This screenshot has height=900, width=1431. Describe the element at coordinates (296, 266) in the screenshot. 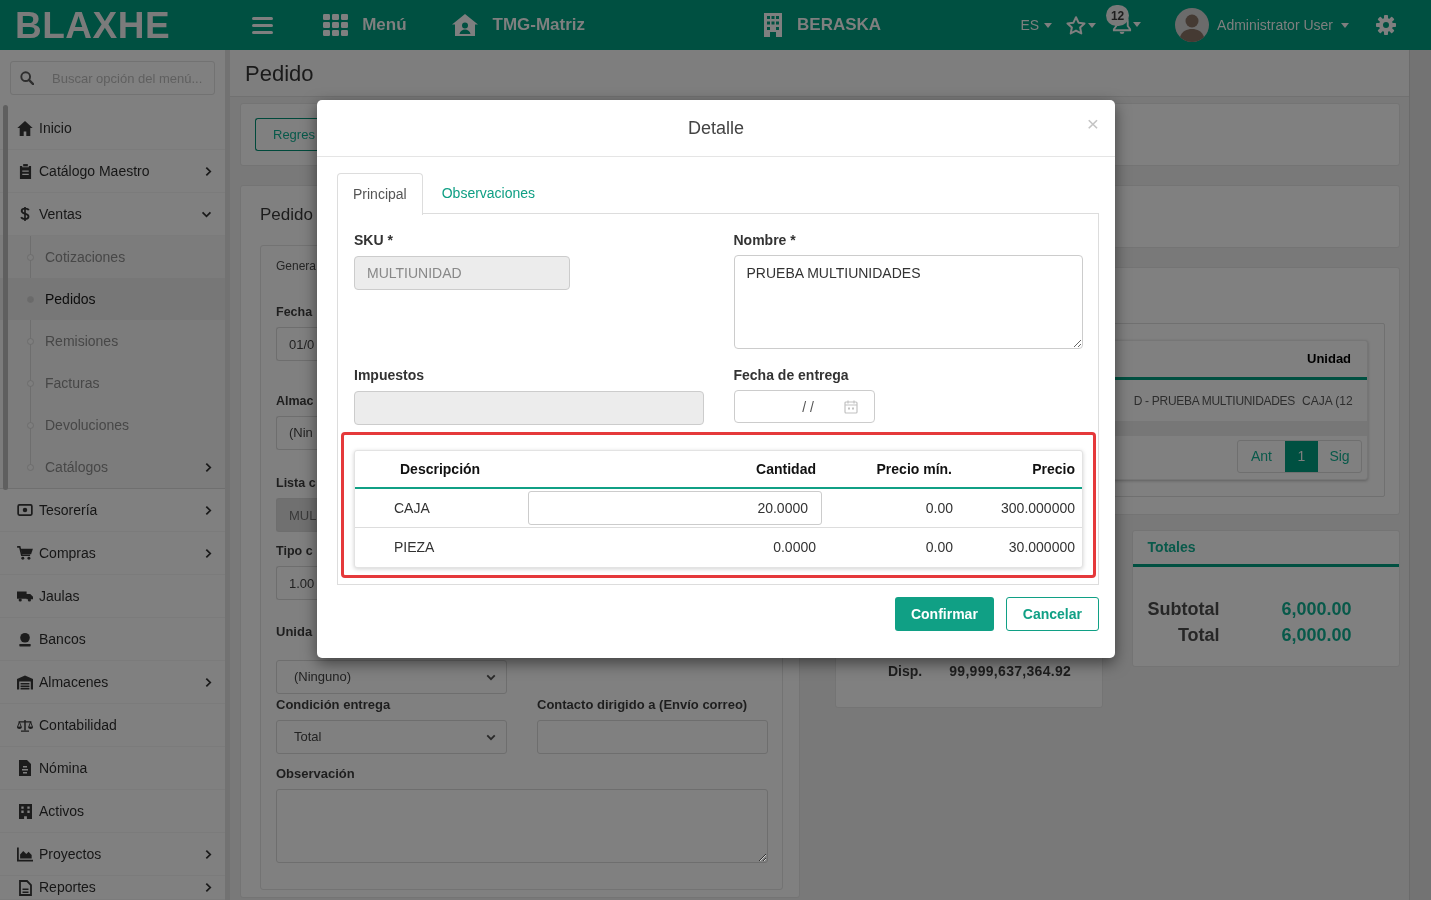

I see `tab: Genera` at that location.